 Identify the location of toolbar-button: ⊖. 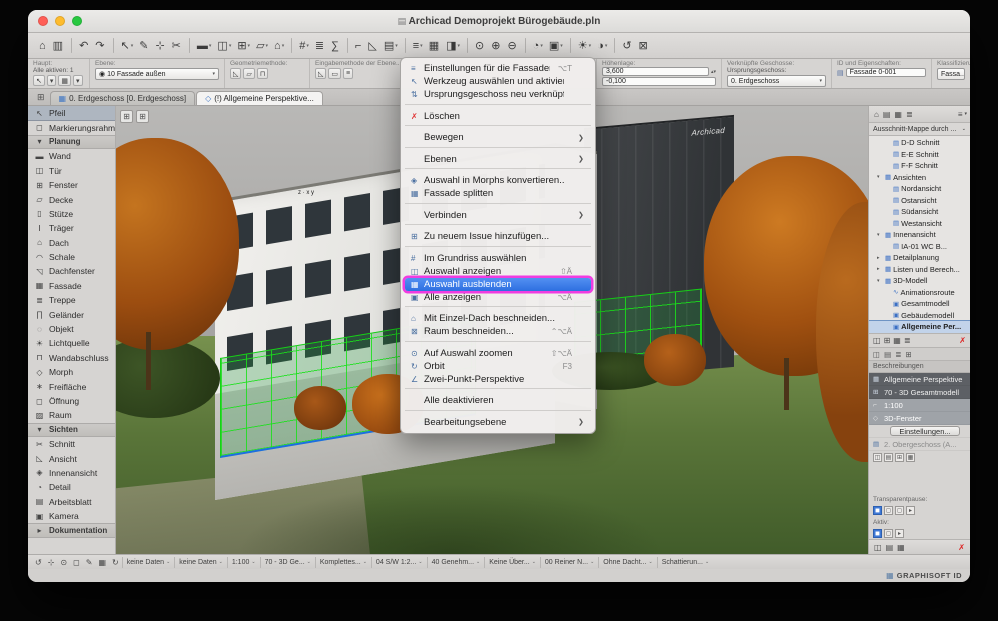
(512, 45).